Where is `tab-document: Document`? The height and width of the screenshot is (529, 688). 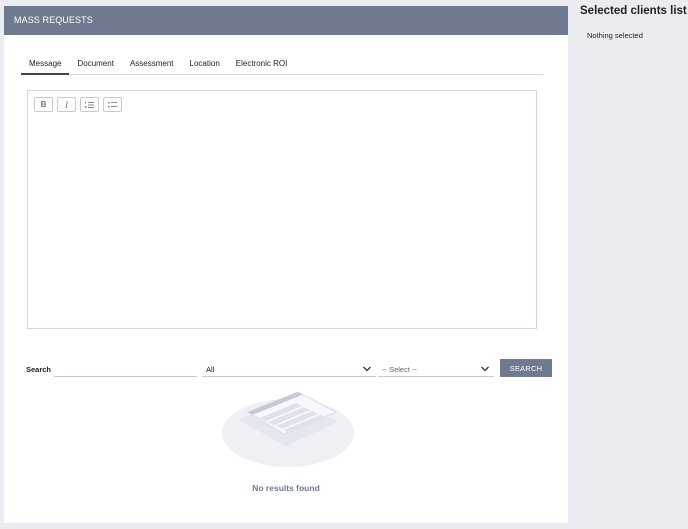 tab-document: Document is located at coordinates (95, 65).